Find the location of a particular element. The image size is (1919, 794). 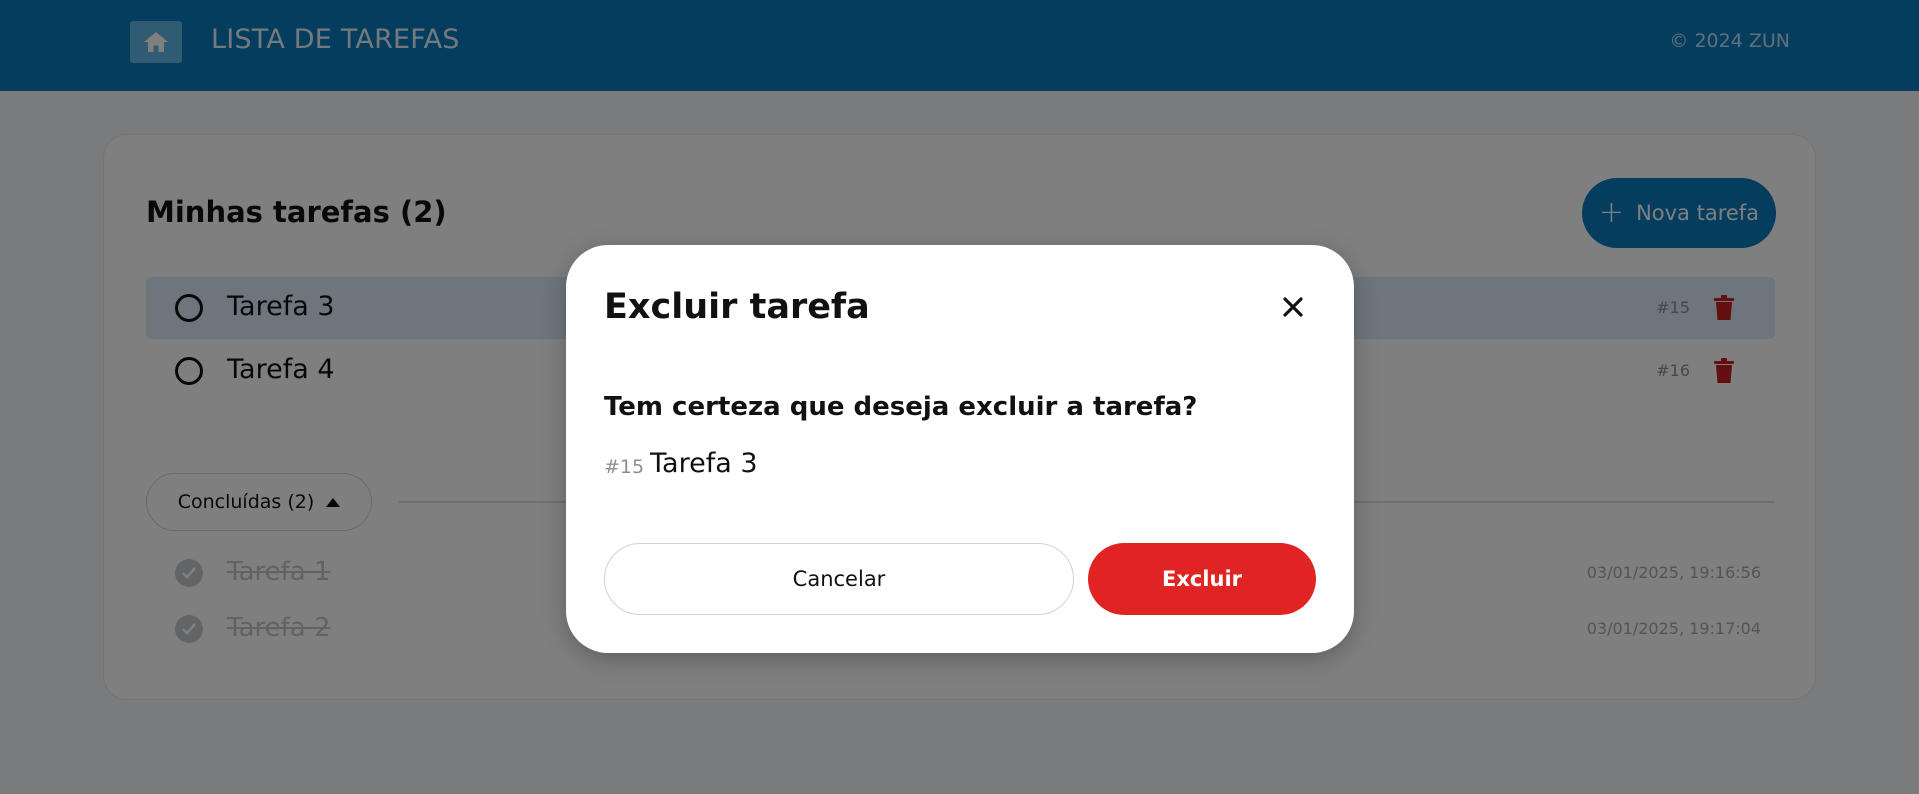

close-icon is located at coordinates (1293, 307).